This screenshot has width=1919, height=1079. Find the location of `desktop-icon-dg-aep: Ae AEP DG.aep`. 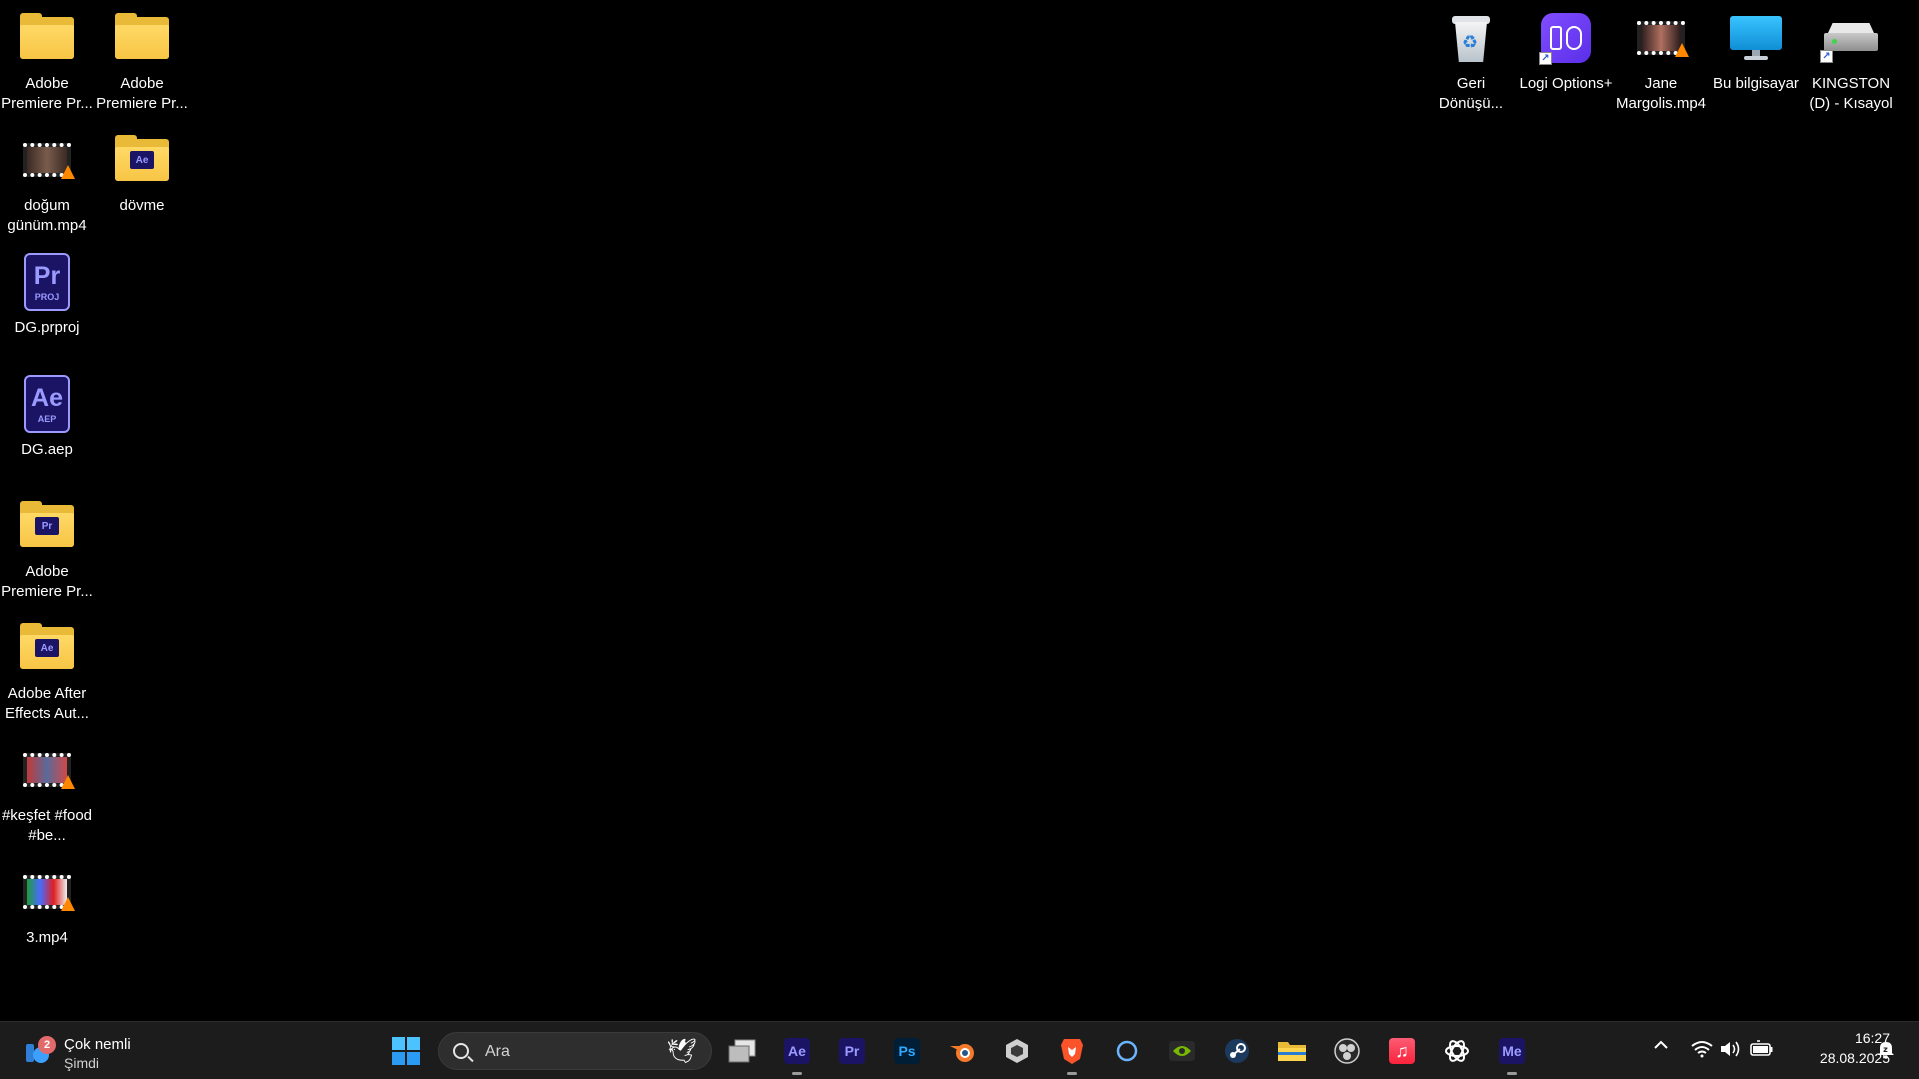

desktop-icon-dg-aep: Ae AEP DG.aep is located at coordinates (47, 417).